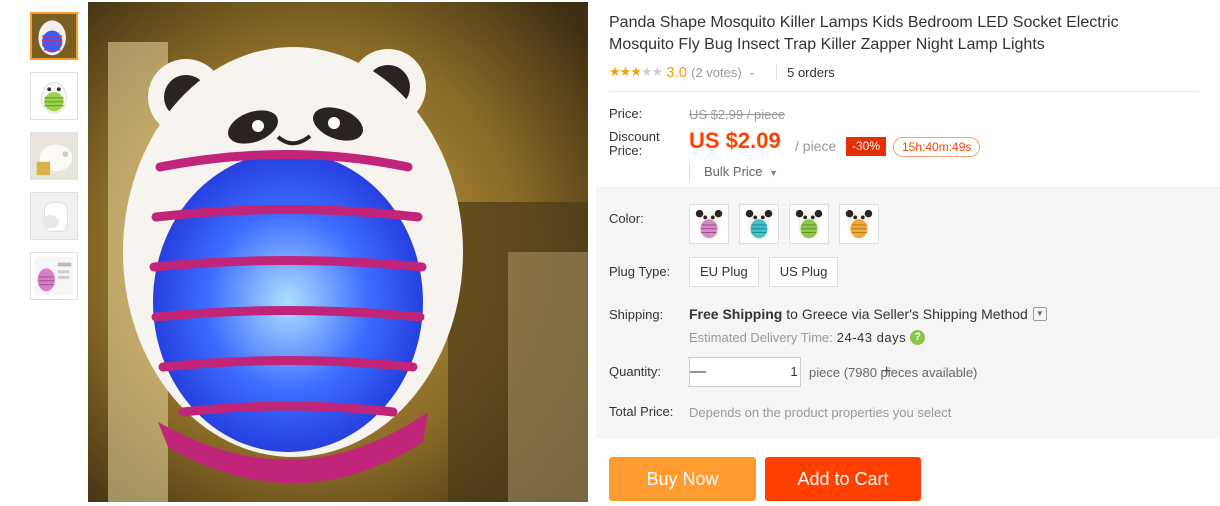 The image size is (1220, 506). Describe the element at coordinates (651, 71) in the screenshot. I see `star-empty-icon: ★★` at that location.